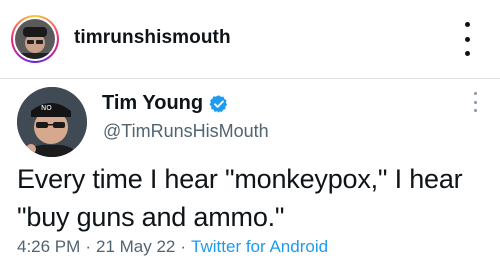 This screenshot has height=273, width=500. Describe the element at coordinates (52, 122) in the screenshot. I see `tweet-author-avatar: NO` at that location.